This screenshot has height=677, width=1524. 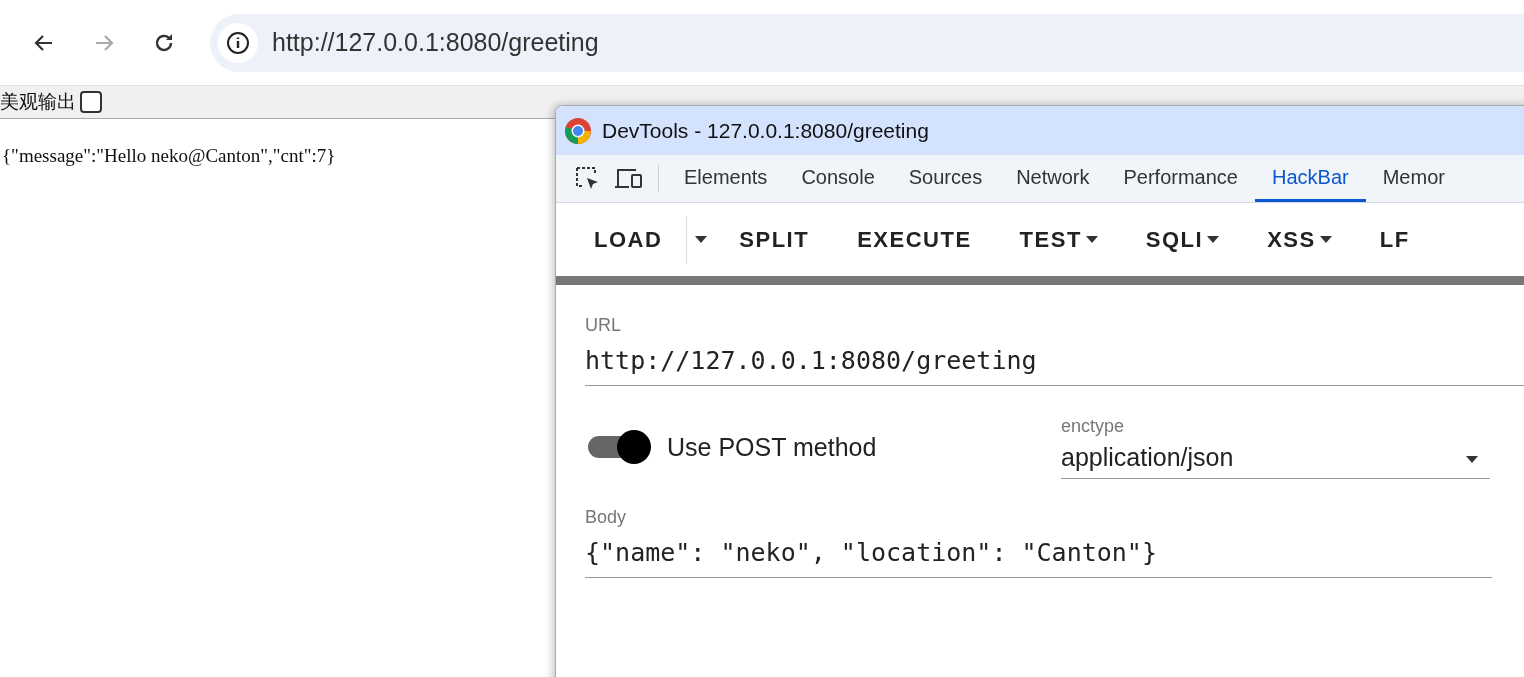 What do you see at coordinates (772, 447) in the screenshot?
I see `toggle-label: Use POST method` at bounding box center [772, 447].